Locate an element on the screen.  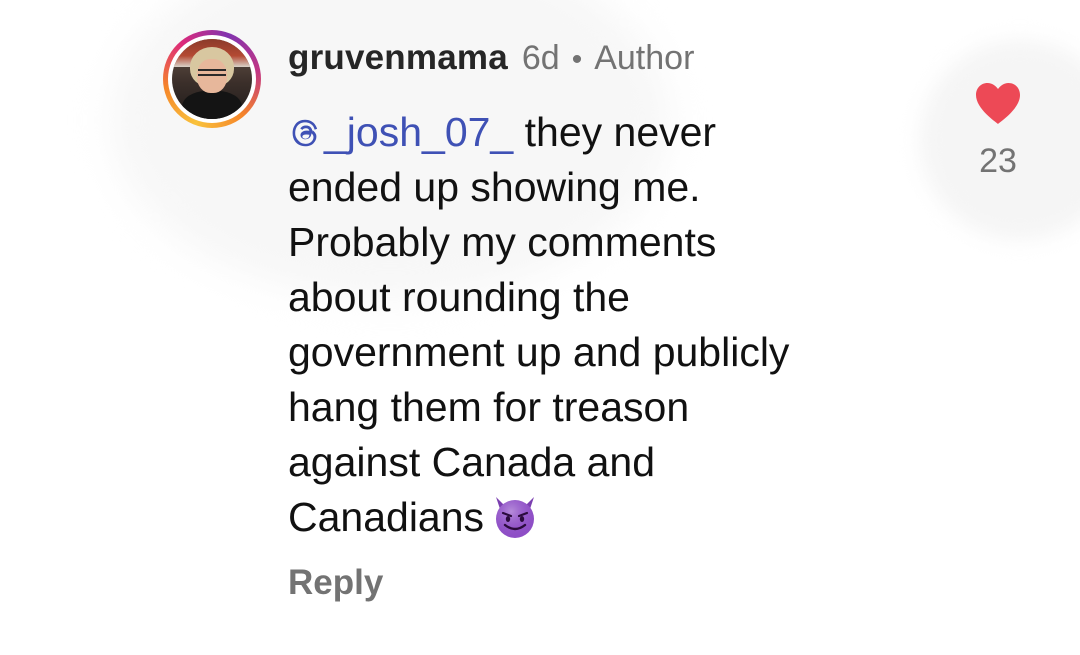
like-count: 23 is located at coordinates (998, 161).